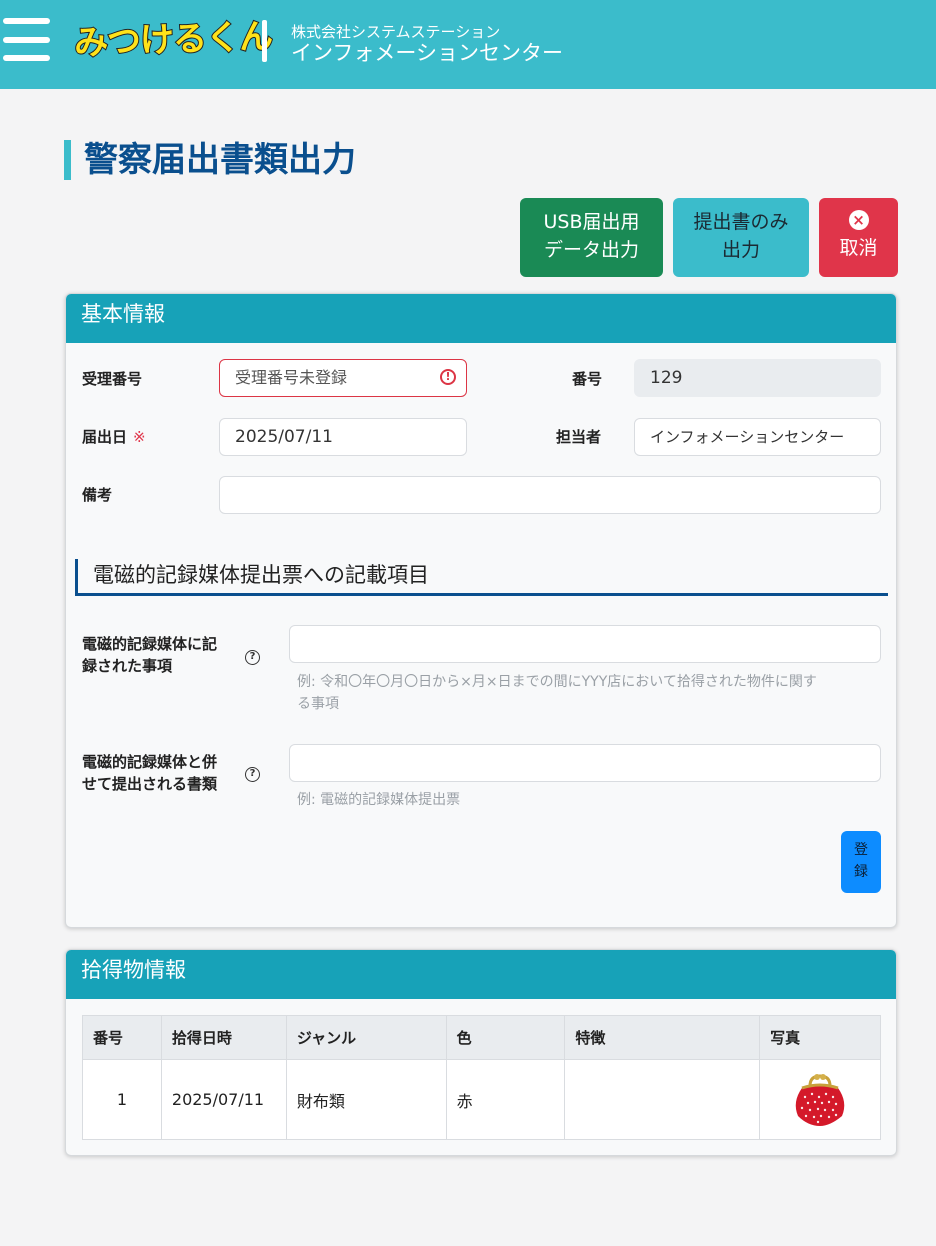 The height and width of the screenshot is (1246, 936). What do you see at coordinates (757, 378) in the screenshot?
I see `number-field: 129` at bounding box center [757, 378].